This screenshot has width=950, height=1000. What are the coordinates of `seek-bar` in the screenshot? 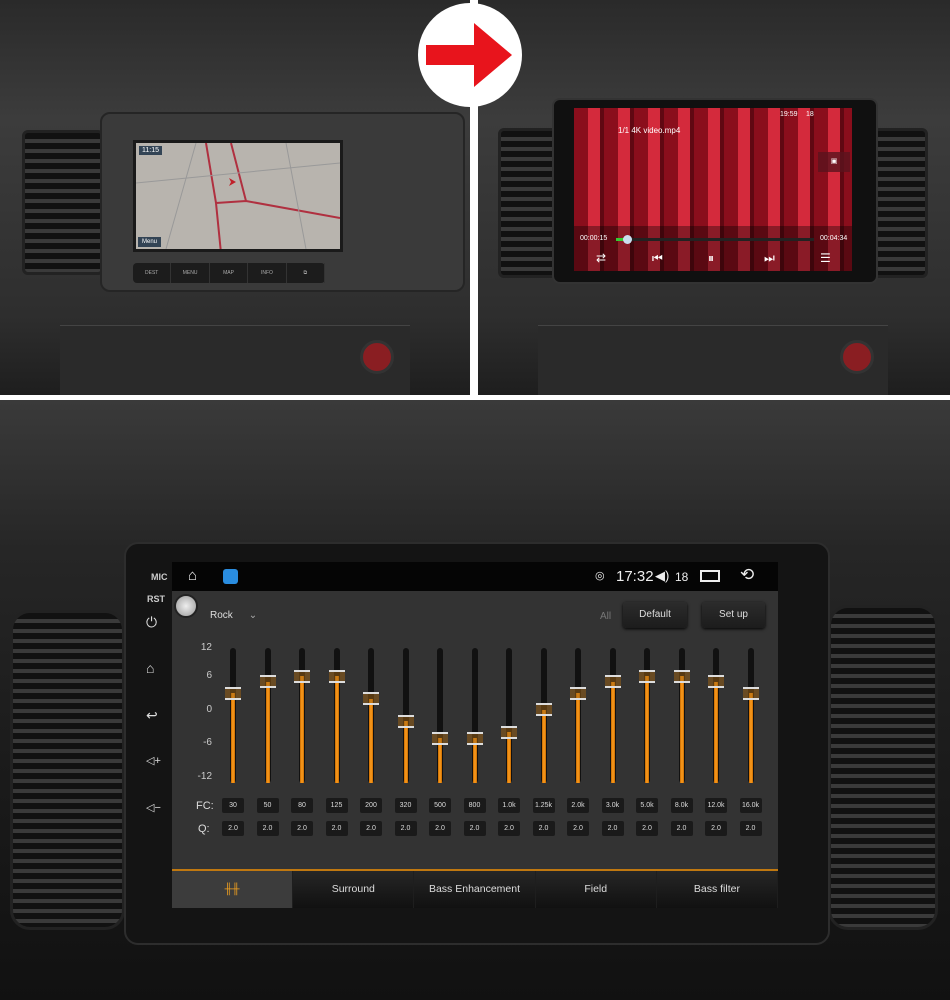 It's located at (715, 239).